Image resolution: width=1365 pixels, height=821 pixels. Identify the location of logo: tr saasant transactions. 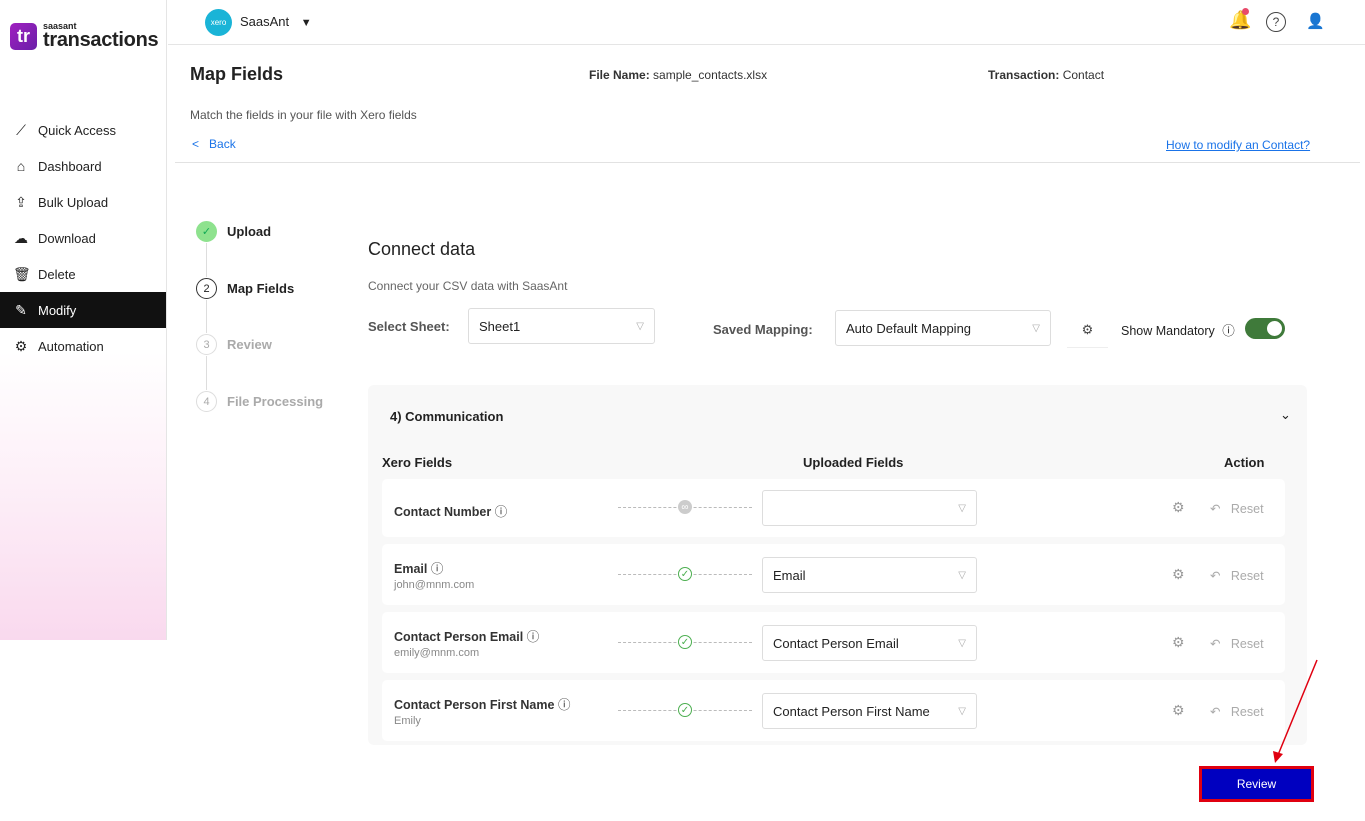
(84, 36).